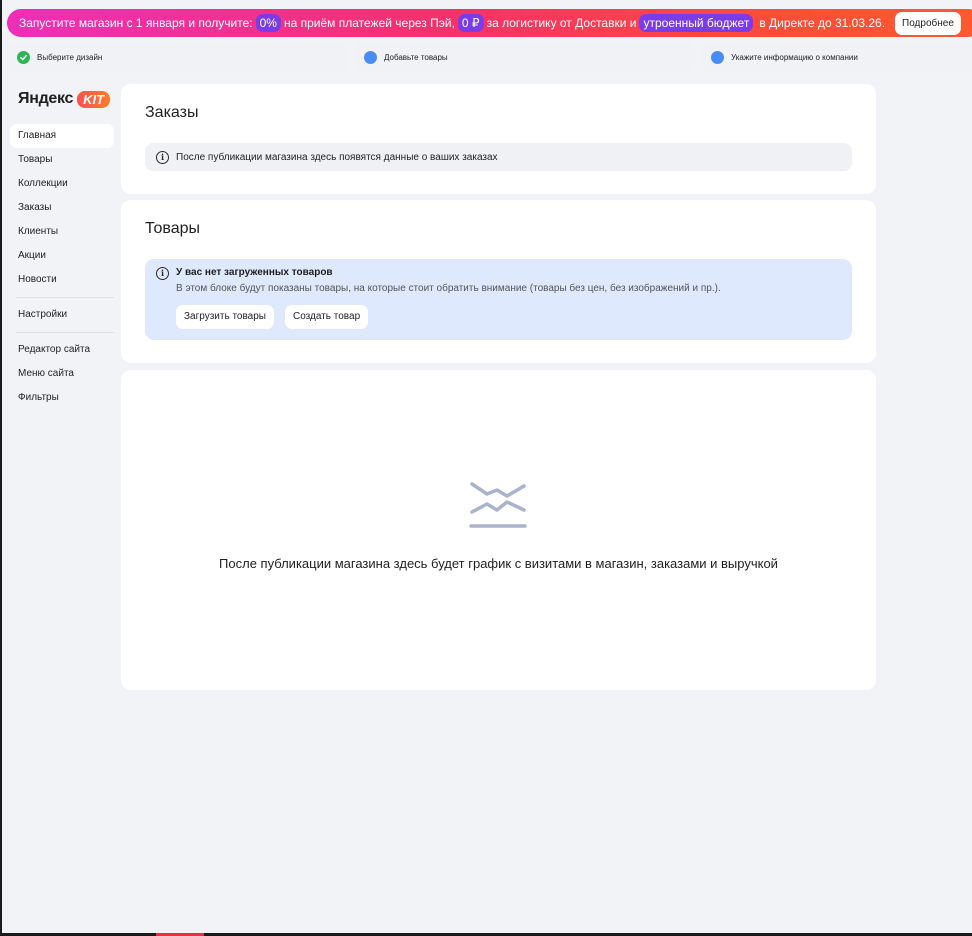 Image resolution: width=972 pixels, height=936 pixels. What do you see at coordinates (172, 112) in the screenshot?
I see `orders-title: Заказы` at bounding box center [172, 112].